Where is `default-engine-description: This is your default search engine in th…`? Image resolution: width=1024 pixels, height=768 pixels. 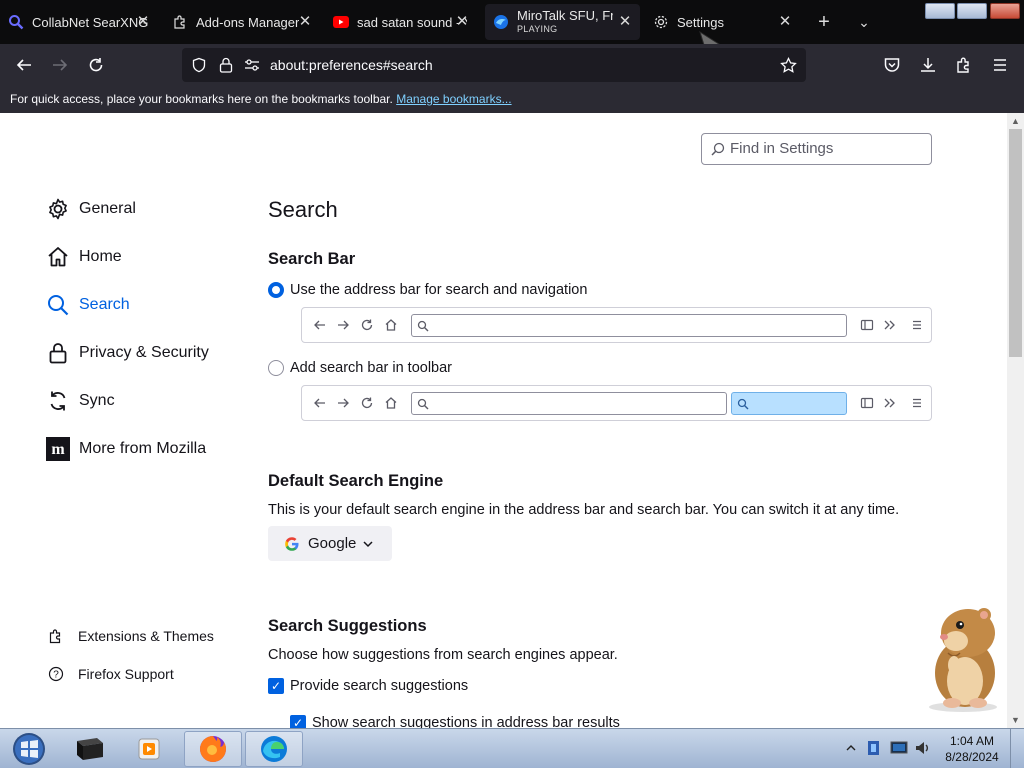
default-engine-description: This is your default search engine in th… is located at coordinates (584, 510).